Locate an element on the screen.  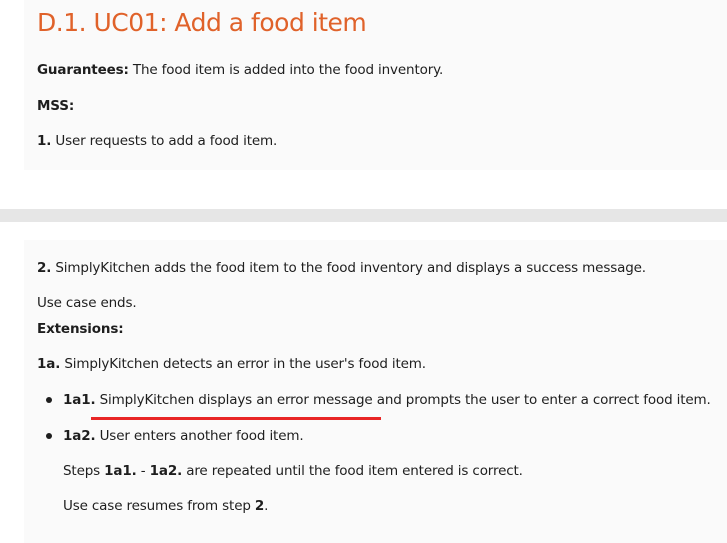
sub-item-1a2: 1a2. User enters another food item. is located at coordinates (183, 436).